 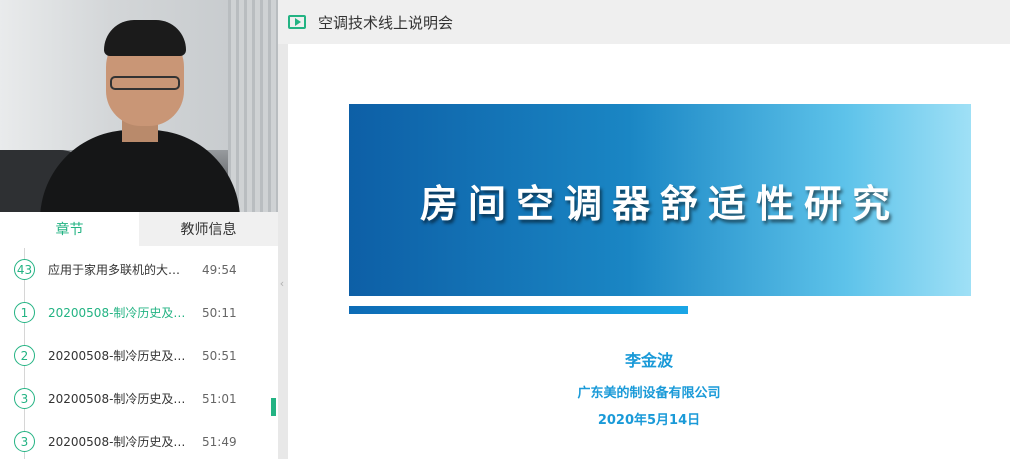 What do you see at coordinates (145, 38) in the screenshot?
I see `presenter-hair` at bounding box center [145, 38].